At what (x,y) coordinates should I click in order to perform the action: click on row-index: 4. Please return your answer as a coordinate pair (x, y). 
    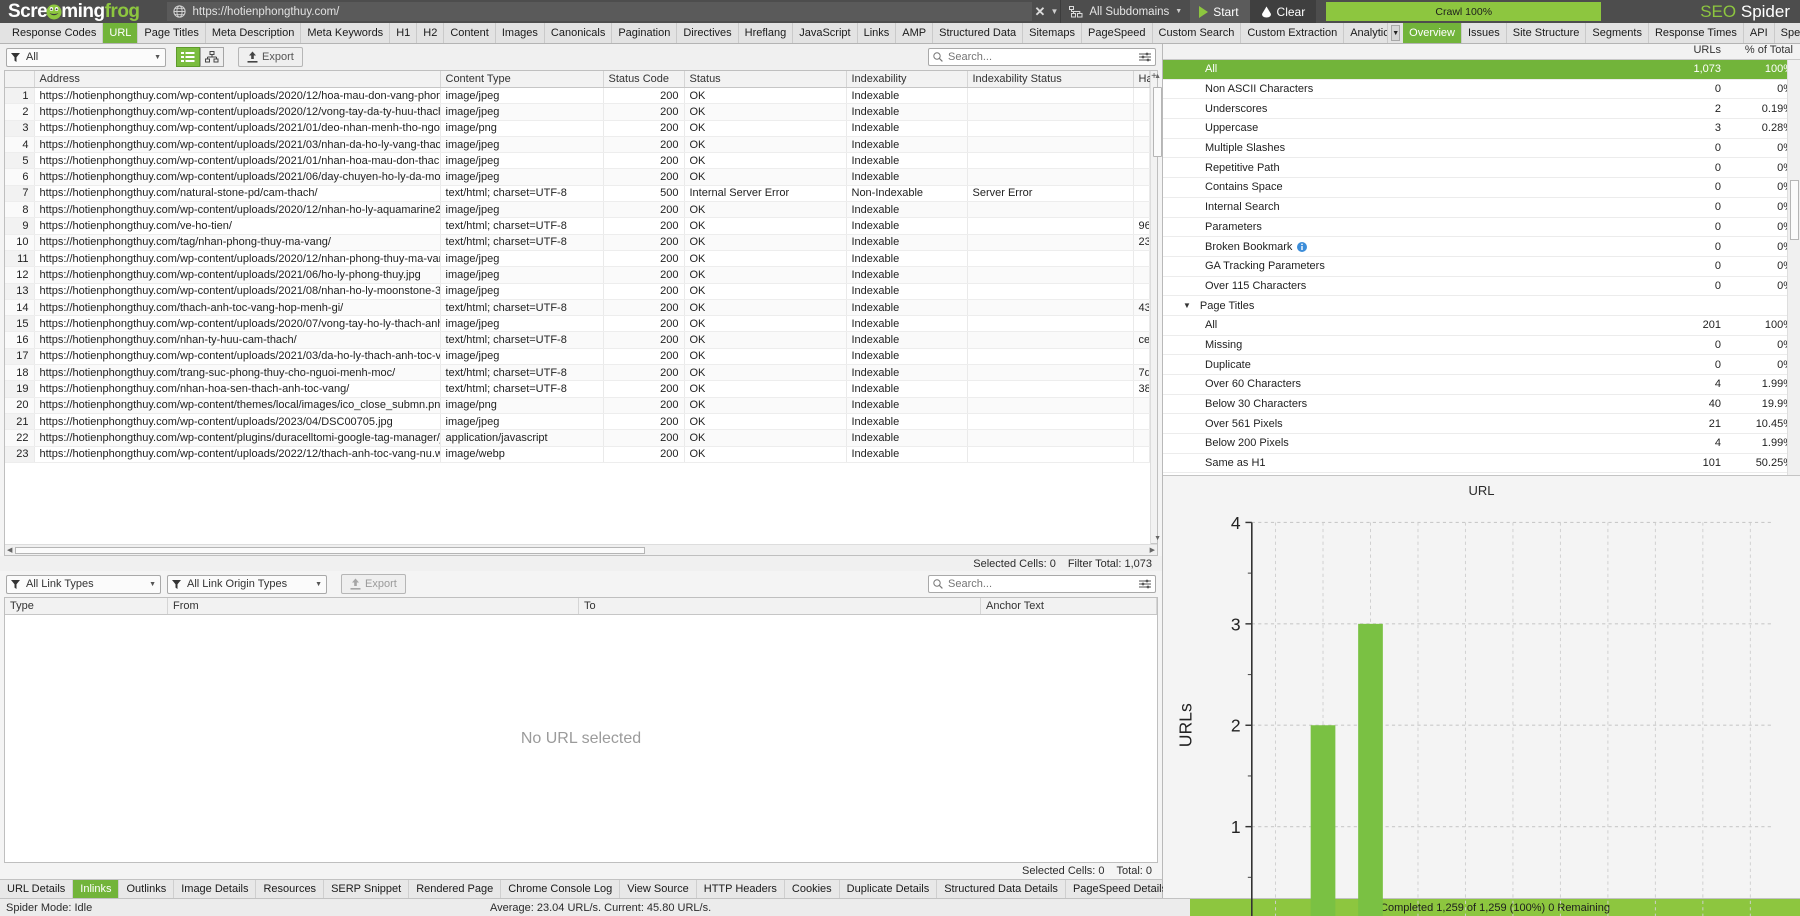
    Looking at the image, I should click on (20, 145).